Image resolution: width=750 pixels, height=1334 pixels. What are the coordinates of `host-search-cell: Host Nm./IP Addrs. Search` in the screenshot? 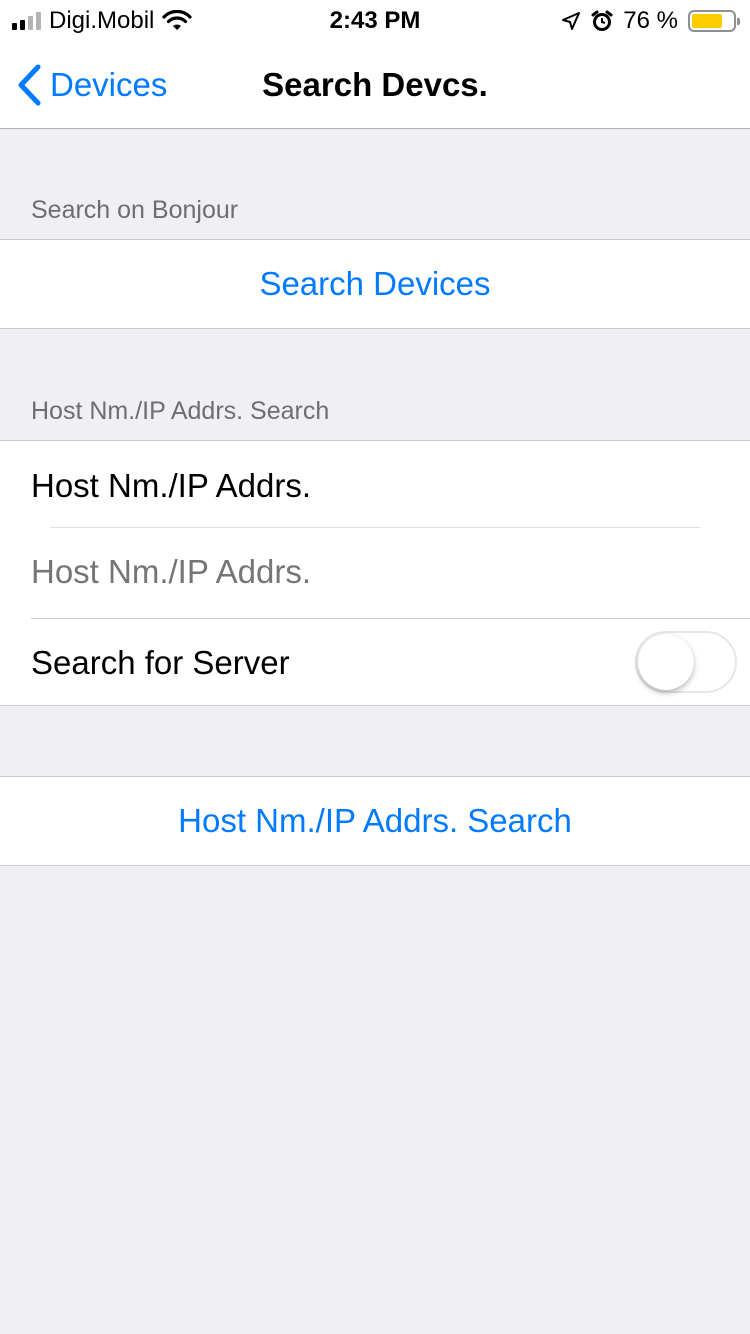 It's located at (375, 821).